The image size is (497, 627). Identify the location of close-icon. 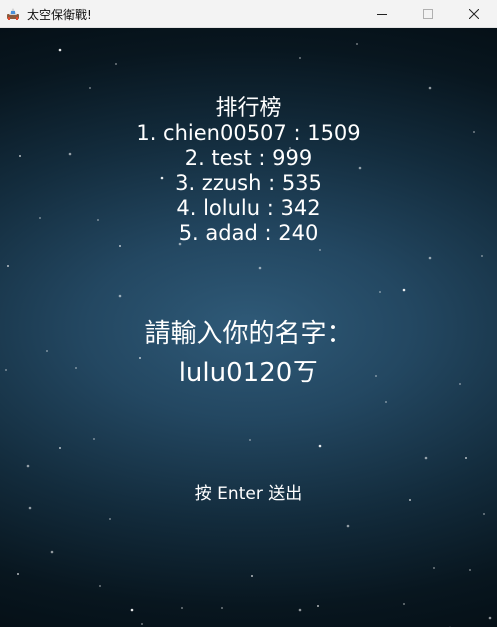
(474, 14).